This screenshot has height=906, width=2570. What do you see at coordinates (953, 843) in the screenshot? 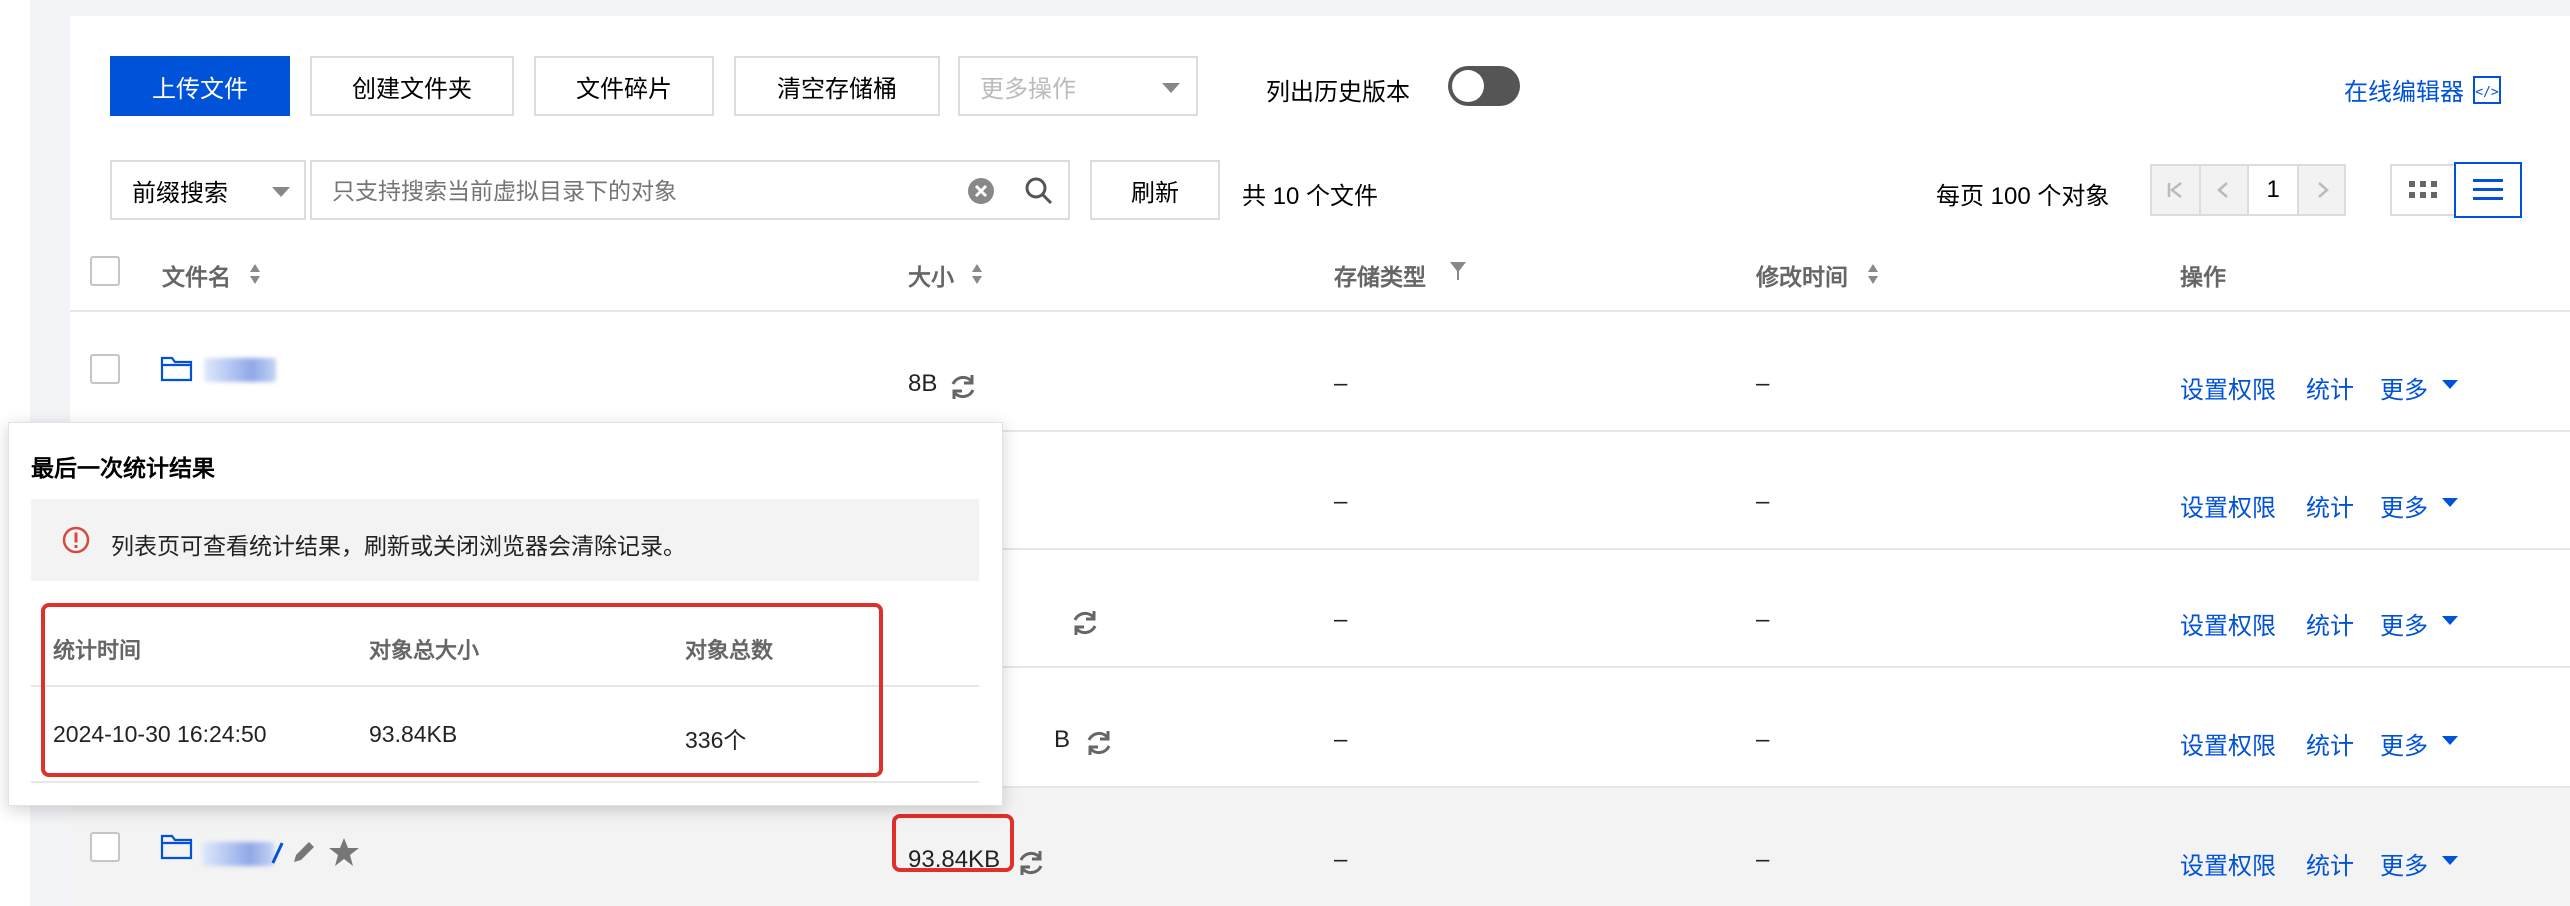
I see `size-highlight-box` at bounding box center [953, 843].